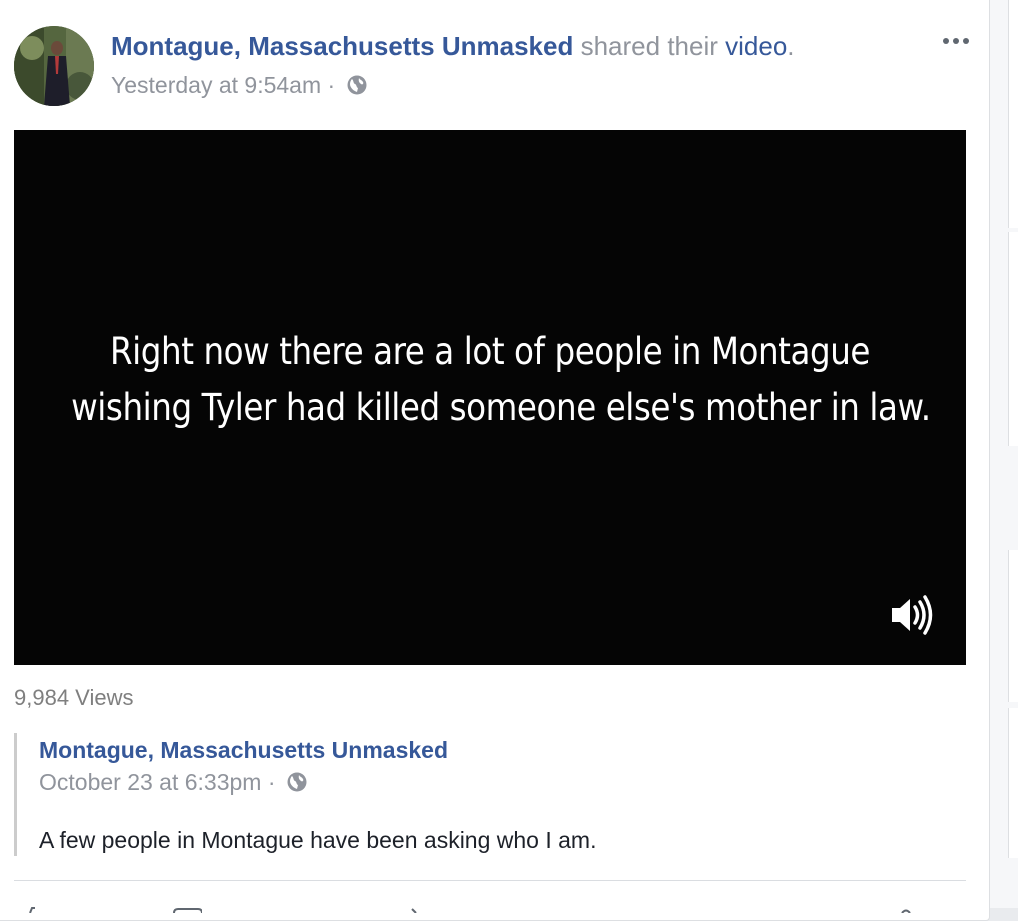  I want to click on view-count: 9,984 Views, so click(74, 697).